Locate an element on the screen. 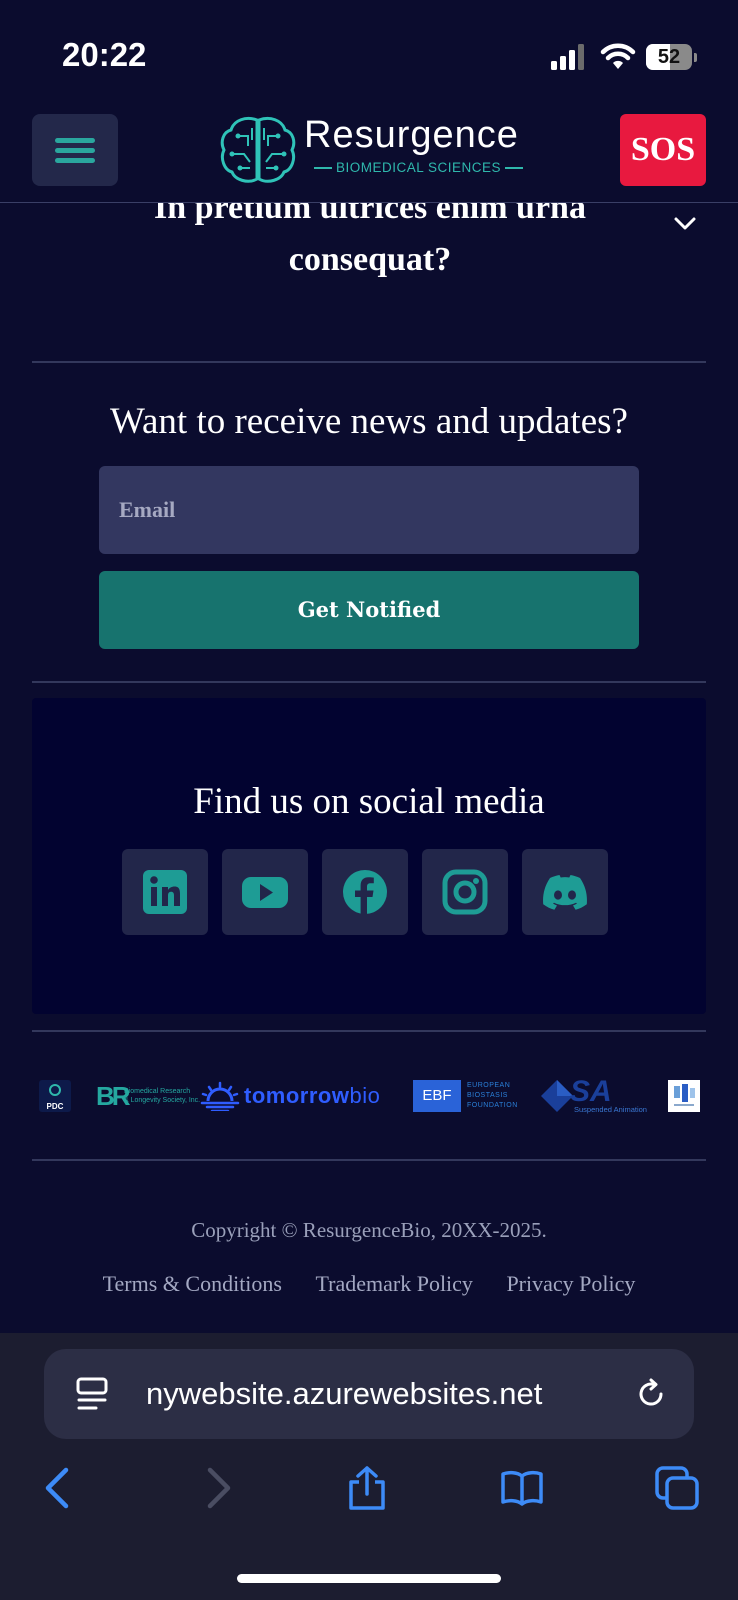  instagram-button is located at coordinates (465, 892).